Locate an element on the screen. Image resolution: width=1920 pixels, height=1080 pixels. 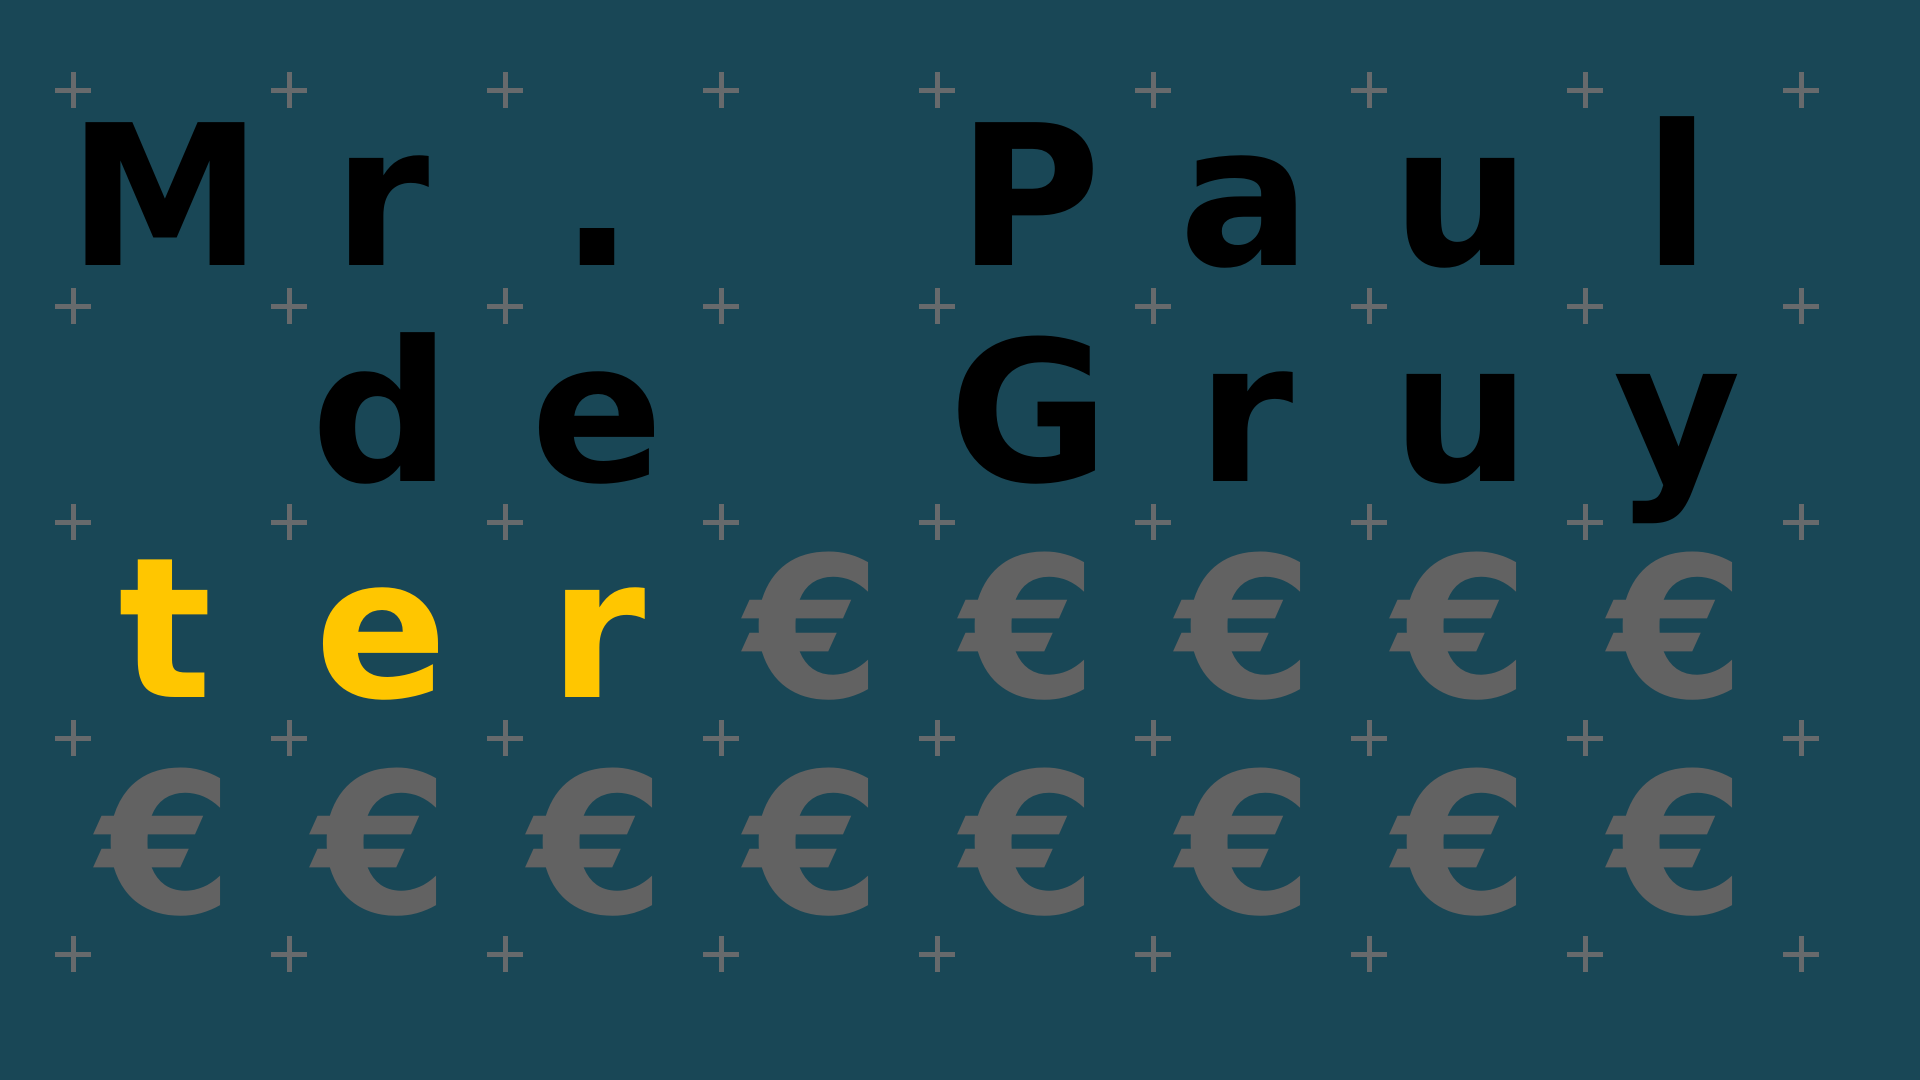
filled-letter-cell: P is located at coordinates (1029, 198).